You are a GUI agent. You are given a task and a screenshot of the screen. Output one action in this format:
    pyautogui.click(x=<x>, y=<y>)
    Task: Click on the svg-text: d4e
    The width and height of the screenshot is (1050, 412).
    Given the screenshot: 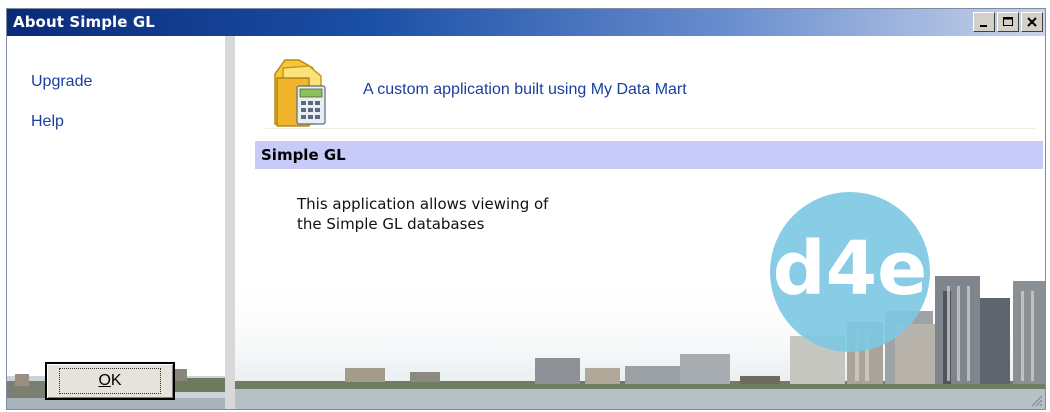 What is the action you would take?
    pyautogui.click(x=850, y=269)
    